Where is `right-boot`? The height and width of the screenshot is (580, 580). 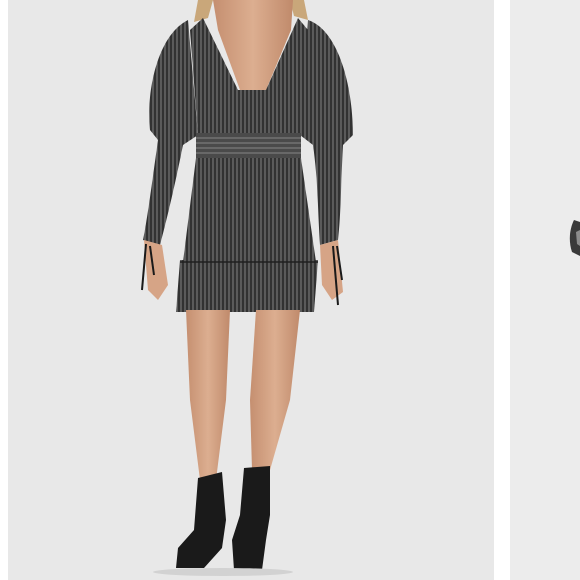 right-boot is located at coordinates (251, 518).